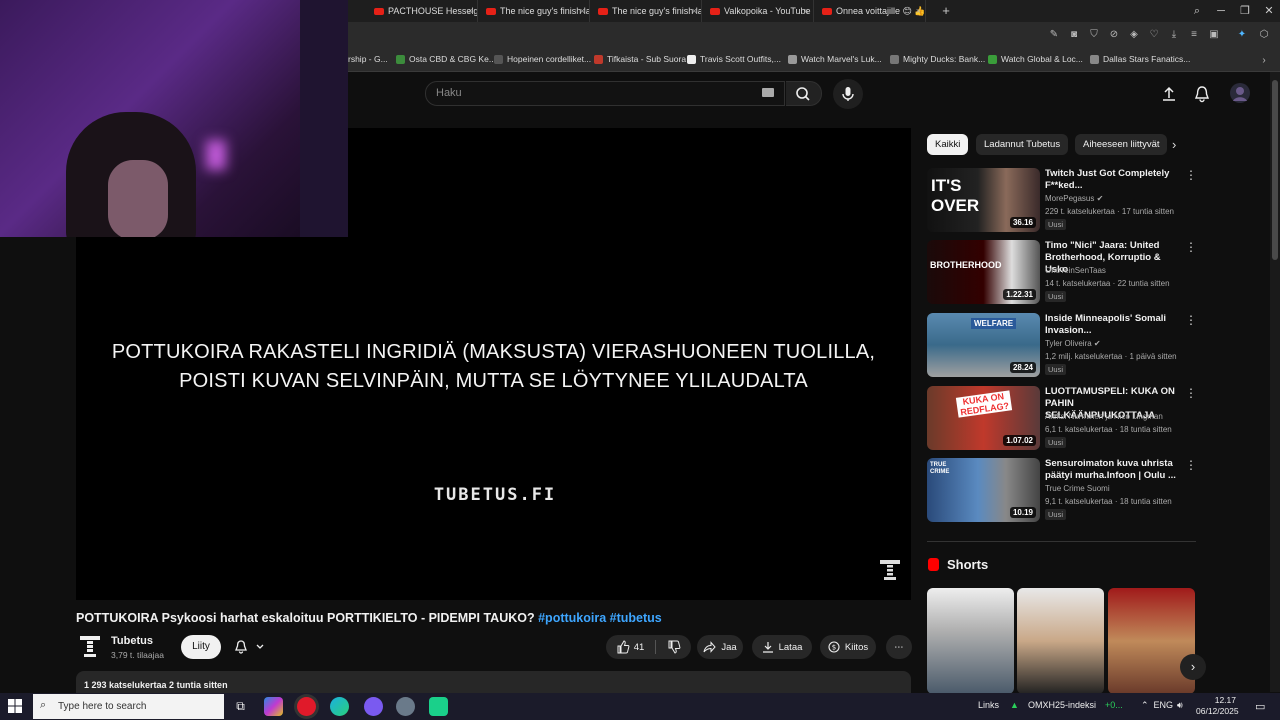  I want to click on shield-icon: ⛉, so click(1094, 35).